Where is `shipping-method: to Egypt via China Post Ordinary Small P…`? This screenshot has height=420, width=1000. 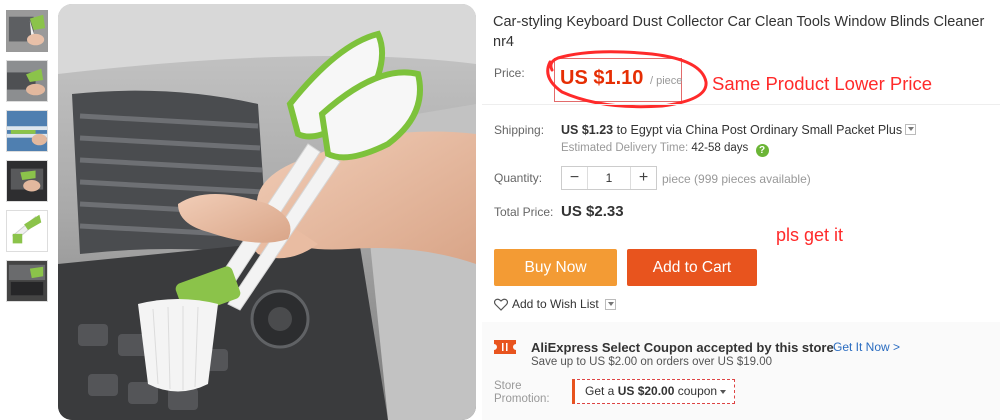 shipping-method: to Egypt via China Post Ordinary Small P… is located at coordinates (758, 130).